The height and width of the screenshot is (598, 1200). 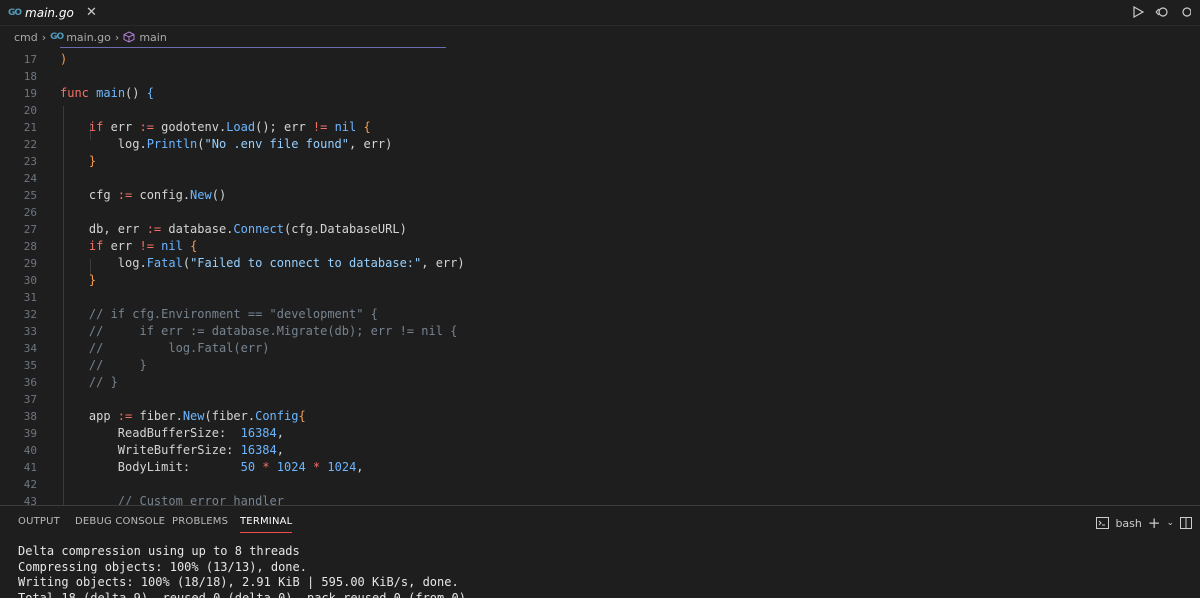 I want to click on code-line: 25 cfg := config.New(), so click(x=600, y=195).